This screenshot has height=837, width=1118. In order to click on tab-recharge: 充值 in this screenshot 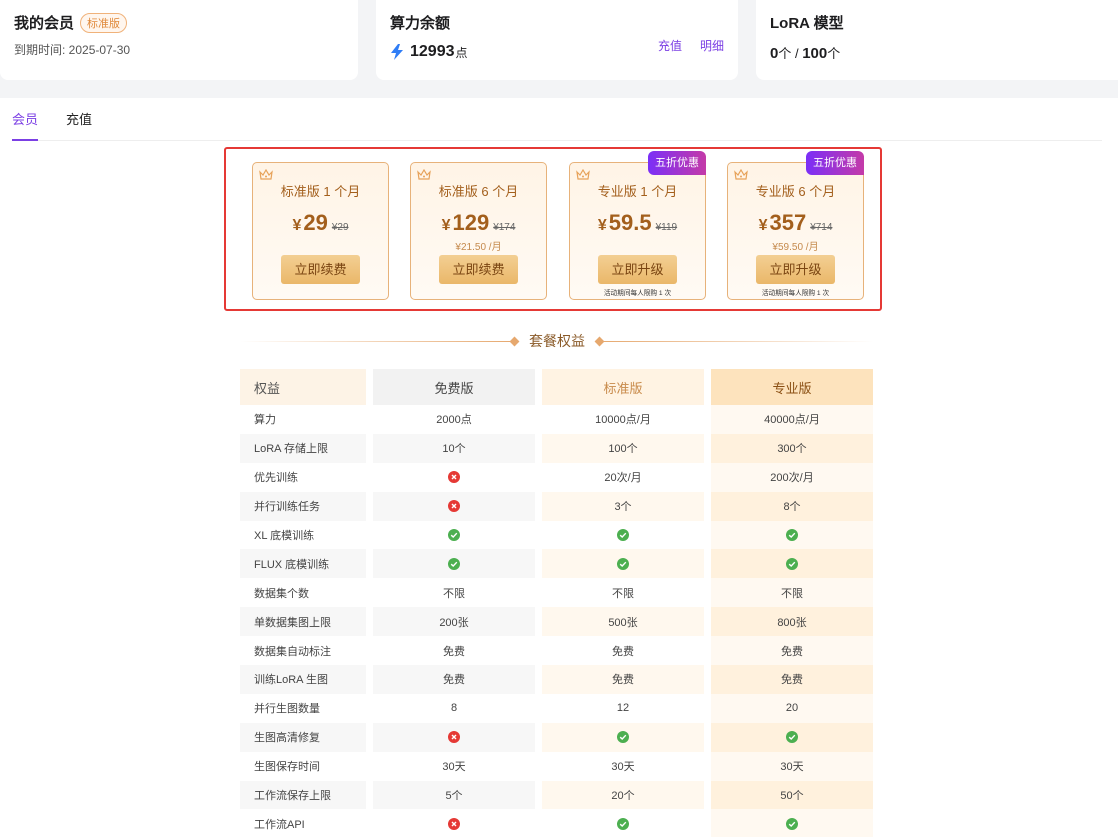, I will do `click(79, 124)`.